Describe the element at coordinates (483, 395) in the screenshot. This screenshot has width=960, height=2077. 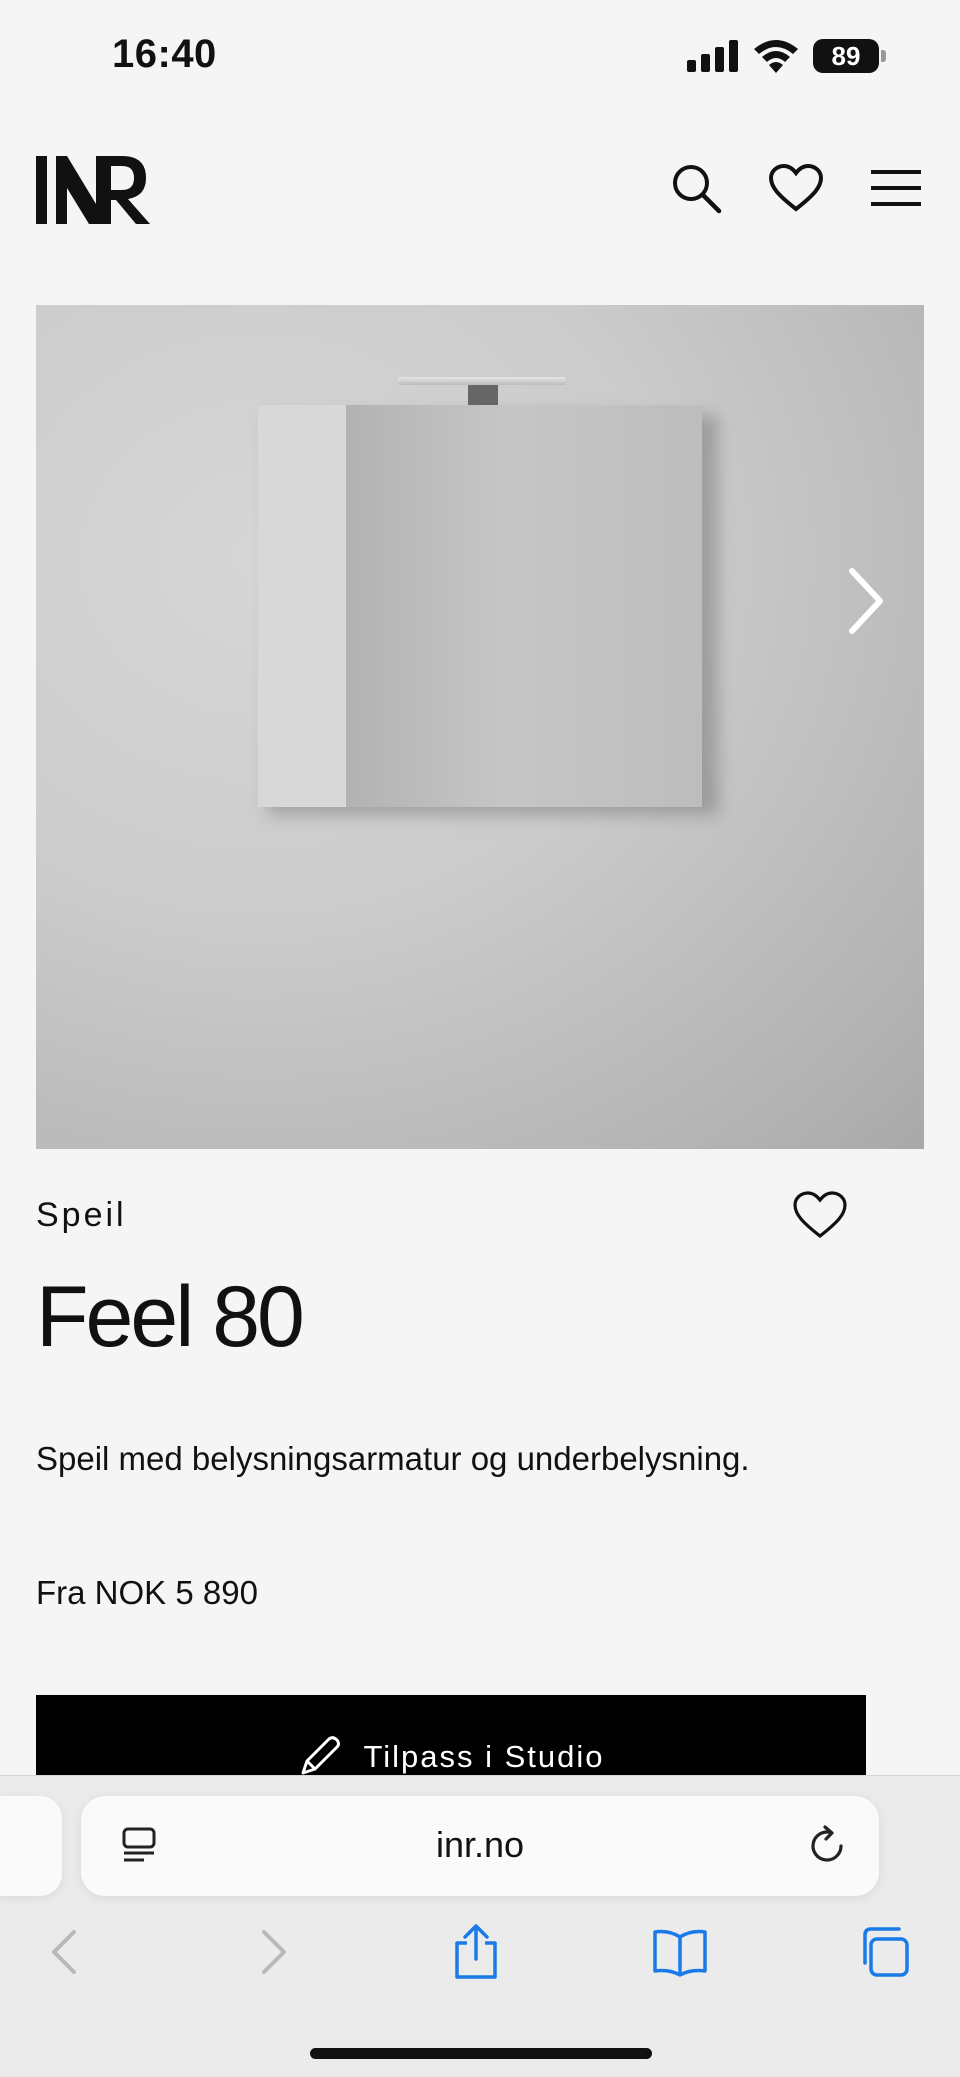
I see `mirror-light-mount` at that location.